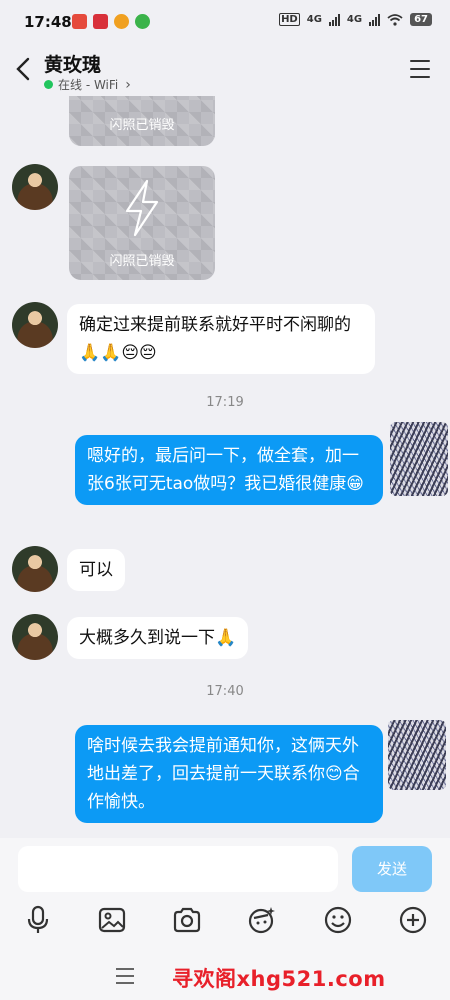 This screenshot has height=1000, width=450. I want to click on message-timestamp: 17:40, so click(225, 691).